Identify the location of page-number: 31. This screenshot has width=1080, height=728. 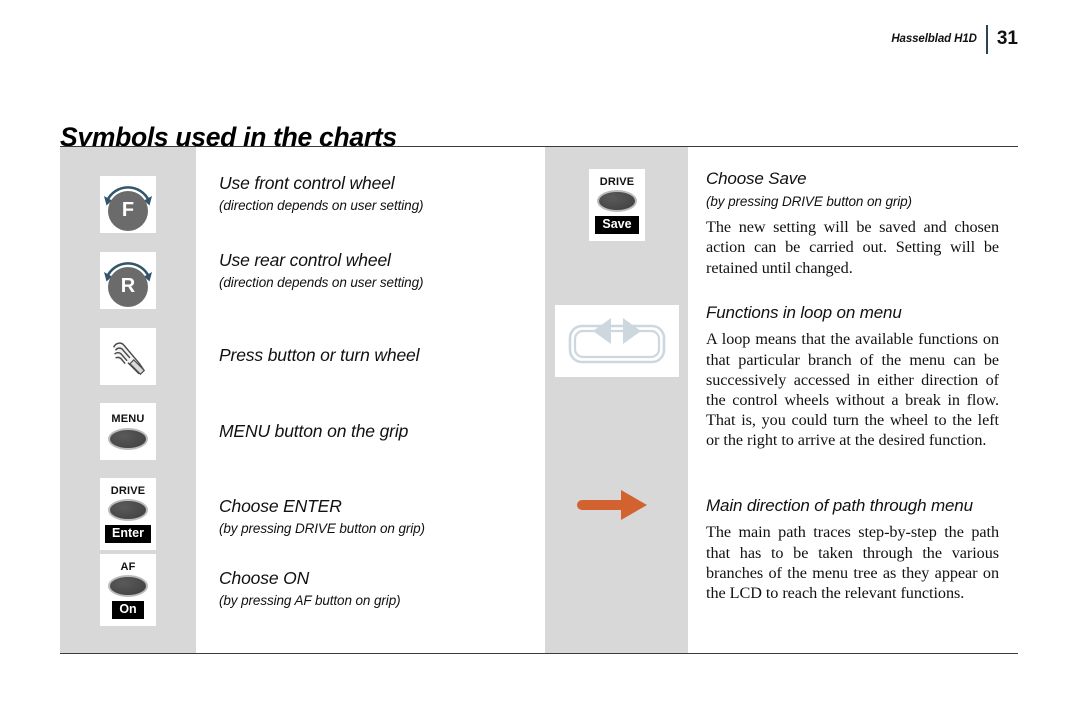
(1007, 38).